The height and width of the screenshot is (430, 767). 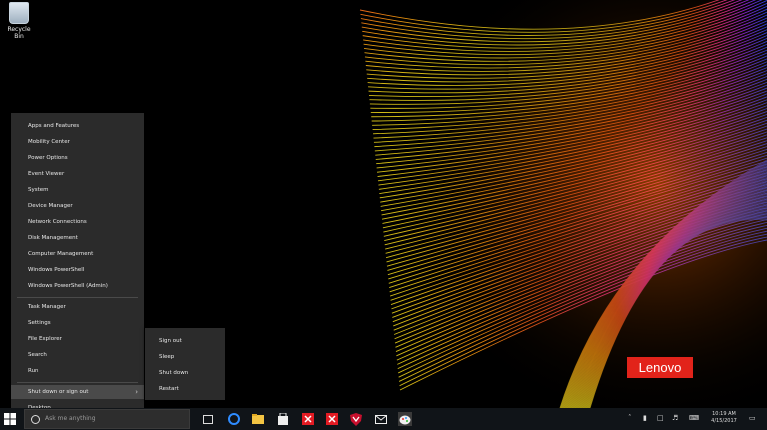 I want to click on task-view-icon, so click(x=208, y=419).